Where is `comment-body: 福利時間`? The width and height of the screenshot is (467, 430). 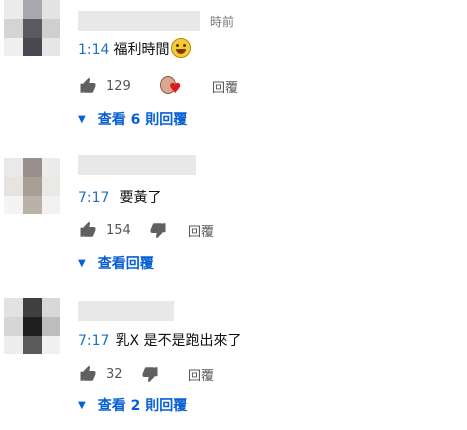 comment-body: 福利時間 is located at coordinates (141, 50).